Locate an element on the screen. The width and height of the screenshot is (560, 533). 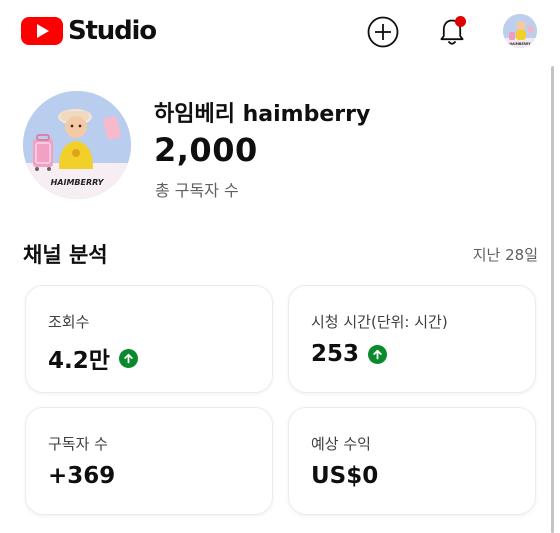
create-button is located at coordinates (383, 32).